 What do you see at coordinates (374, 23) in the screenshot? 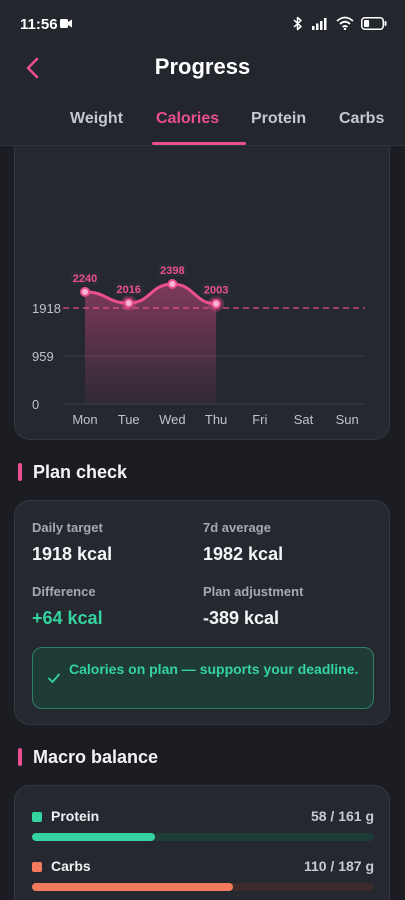
I see `battery-icon` at bounding box center [374, 23].